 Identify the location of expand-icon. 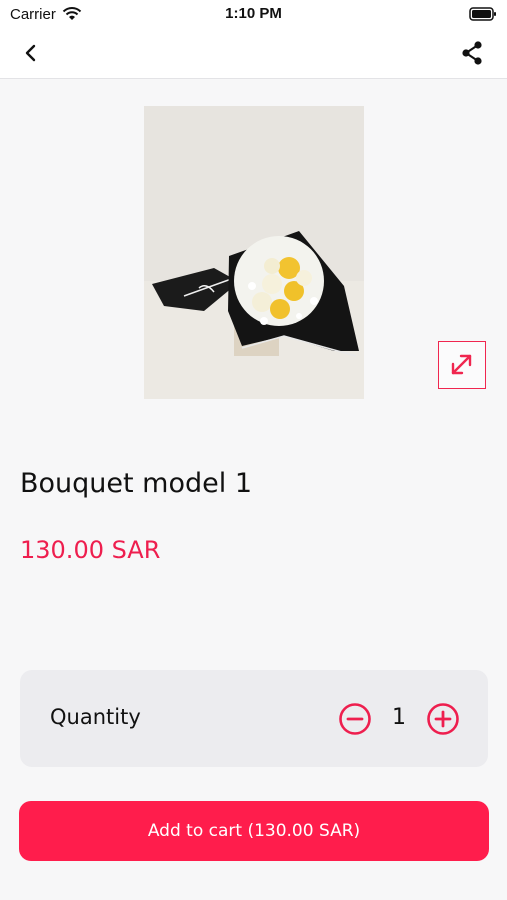
(461, 364).